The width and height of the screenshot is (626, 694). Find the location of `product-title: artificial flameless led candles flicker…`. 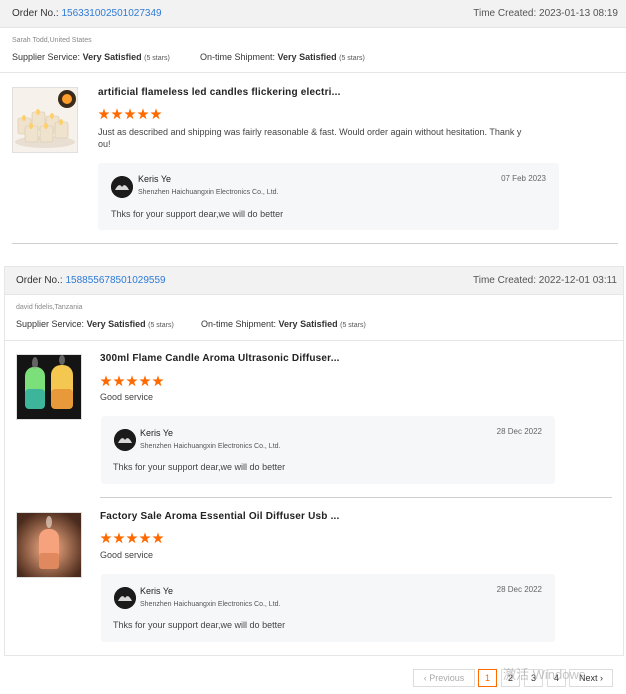

product-title: artificial flameless led candles flicker… is located at coordinates (219, 92).